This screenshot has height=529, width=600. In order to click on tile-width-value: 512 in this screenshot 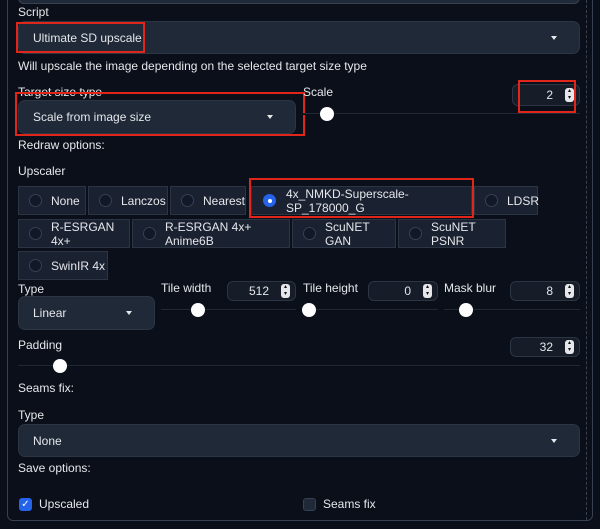, I will do `click(258, 291)`.